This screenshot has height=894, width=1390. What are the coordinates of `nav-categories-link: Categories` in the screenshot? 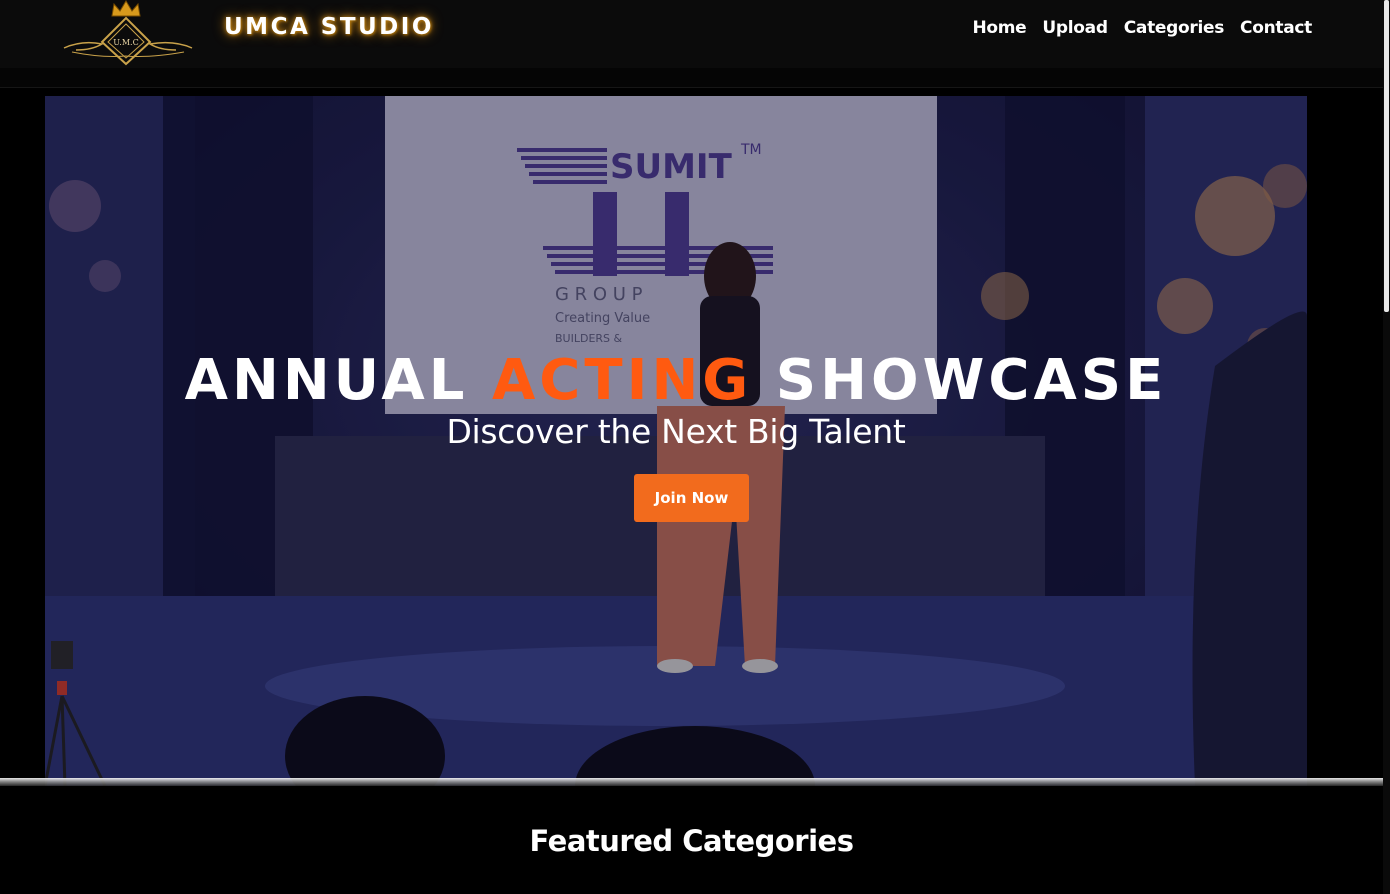 It's located at (1174, 28).